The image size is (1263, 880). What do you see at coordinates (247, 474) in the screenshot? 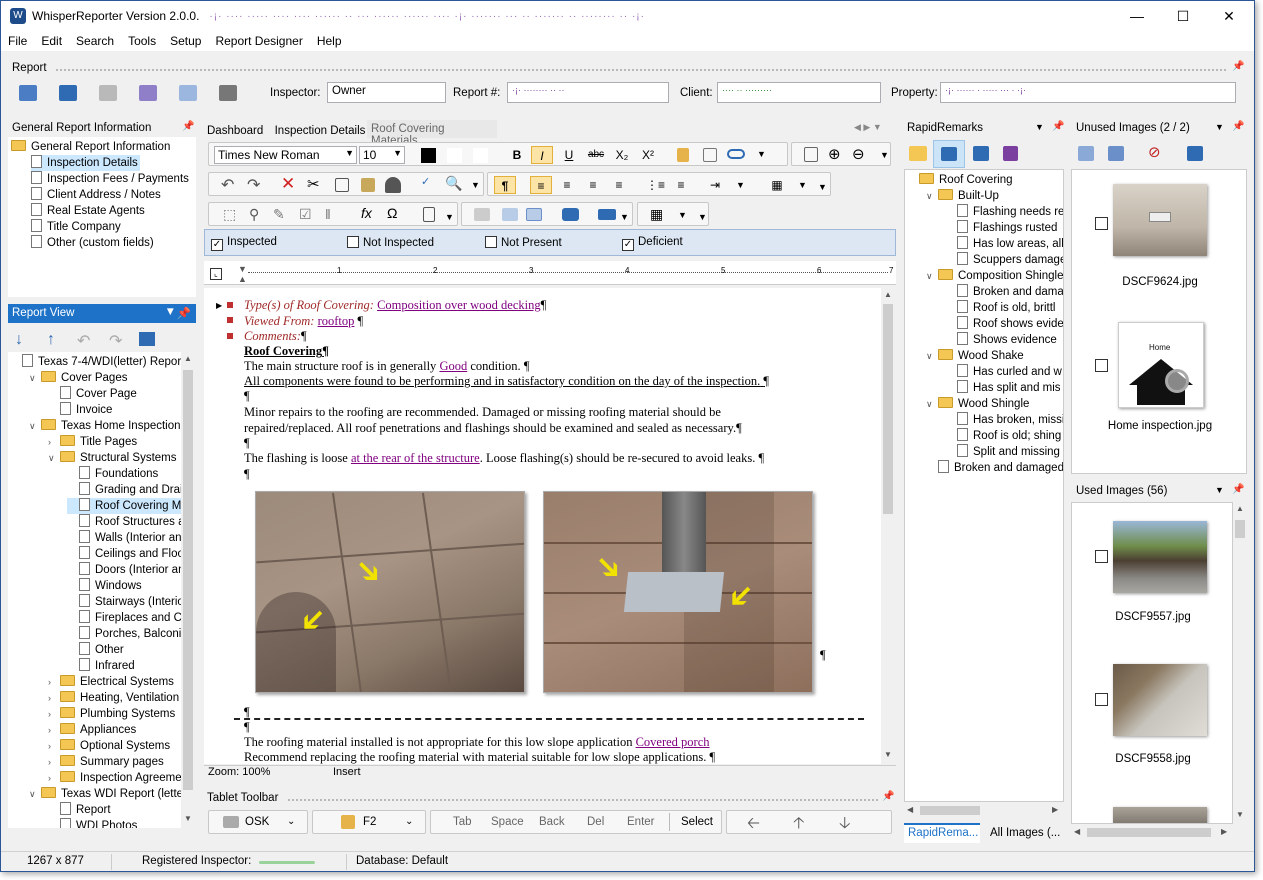
I see `empty-paragraph: ¶` at bounding box center [247, 474].